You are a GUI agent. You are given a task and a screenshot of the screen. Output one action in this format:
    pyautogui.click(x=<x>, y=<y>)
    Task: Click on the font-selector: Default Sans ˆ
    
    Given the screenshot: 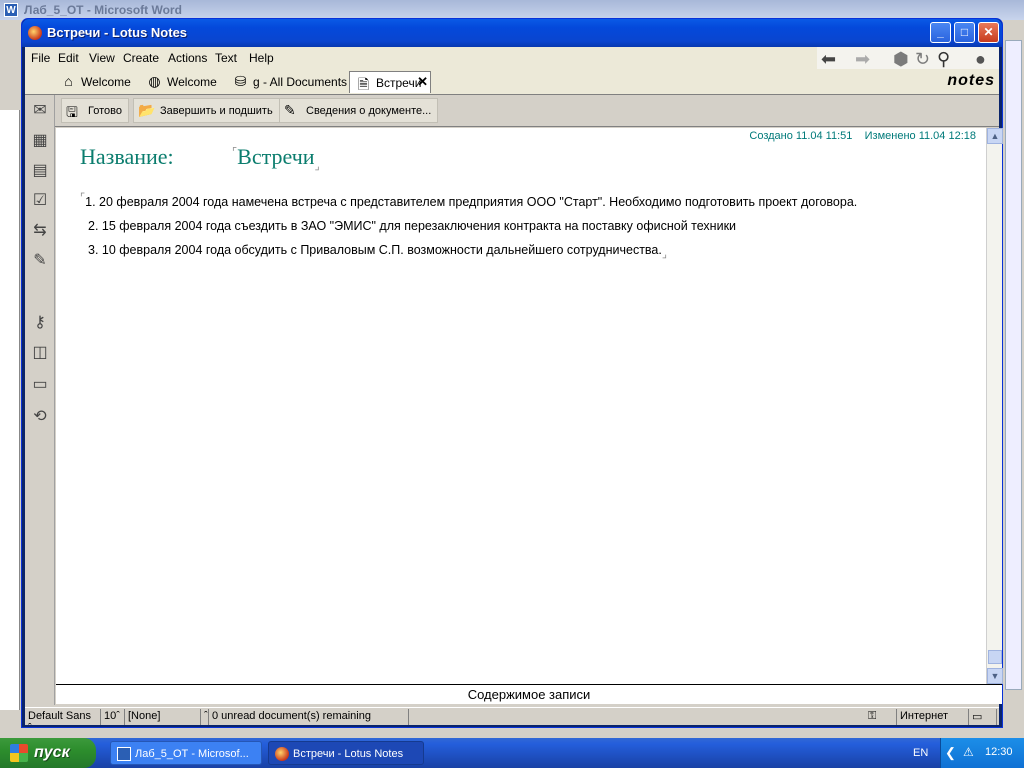 What is the action you would take?
    pyautogui.click(x=63, y=721)
    